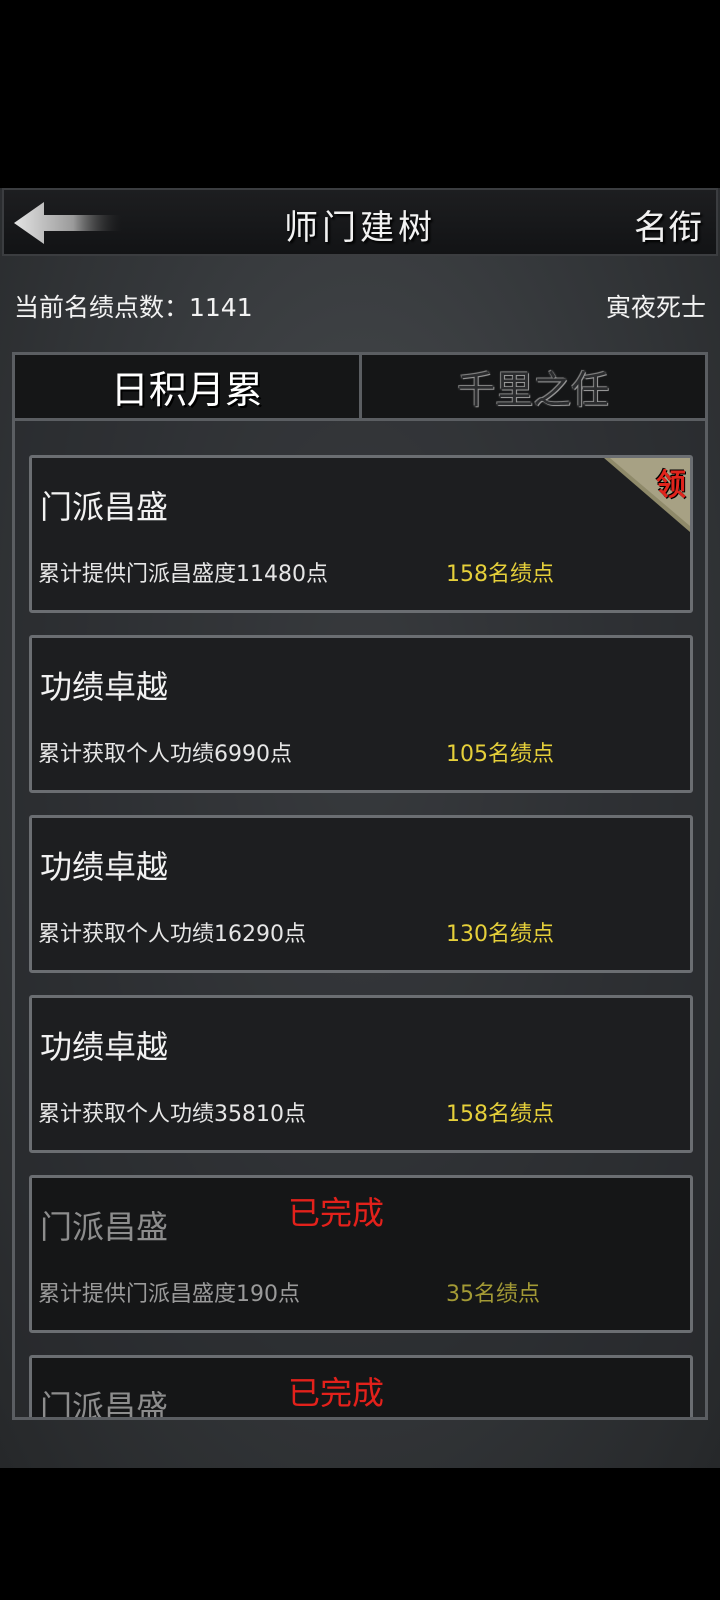  I want to click on task-reward: 130名绩点, so click(500, 934).